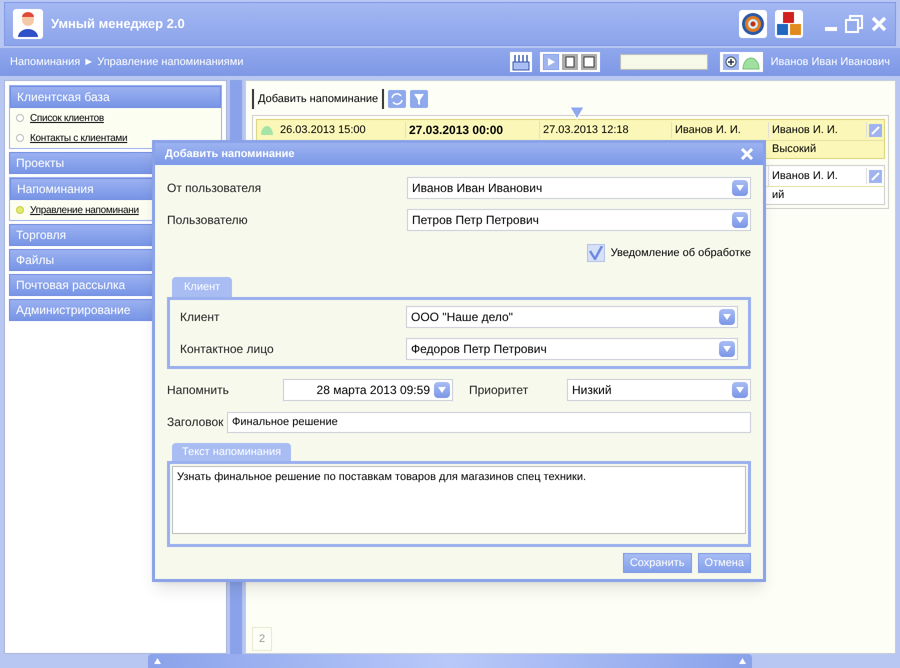  Describe the element at coordinates (473, 130) in the screenshot. I see `table-cell: 27.03.2013 00:00` at that location.